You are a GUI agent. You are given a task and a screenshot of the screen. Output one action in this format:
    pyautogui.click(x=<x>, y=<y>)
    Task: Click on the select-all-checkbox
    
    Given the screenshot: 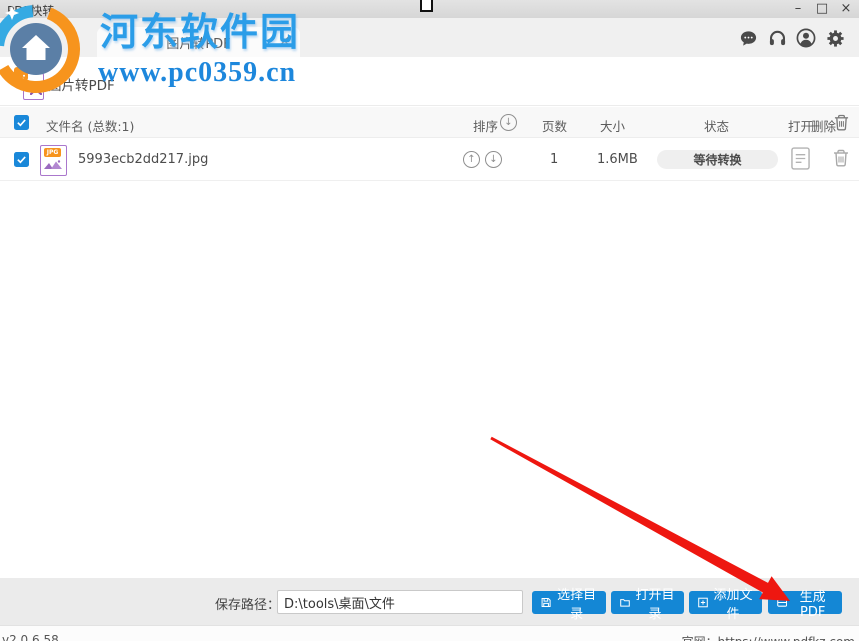 What is the action you would take?
    pyautogui.click(x=21, y=122)
    